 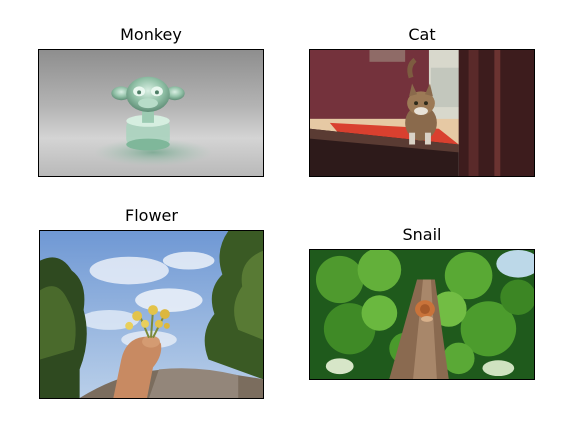 What do you see at coordinates (151, 215) in the screenshot?
I see `panel-title-flower: Flower` at bounding box center [151, 215].